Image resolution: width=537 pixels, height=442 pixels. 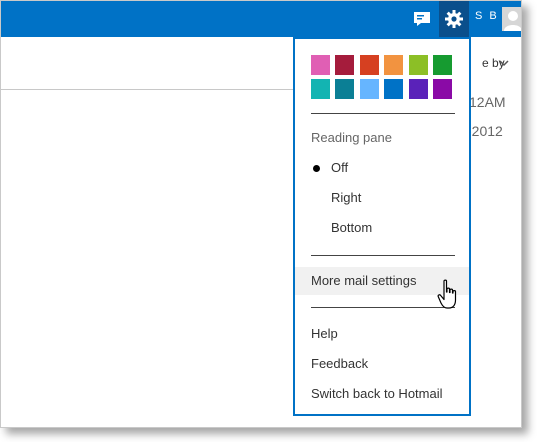 I want to click on user-avatar-icon, so click(x=511, y=19).